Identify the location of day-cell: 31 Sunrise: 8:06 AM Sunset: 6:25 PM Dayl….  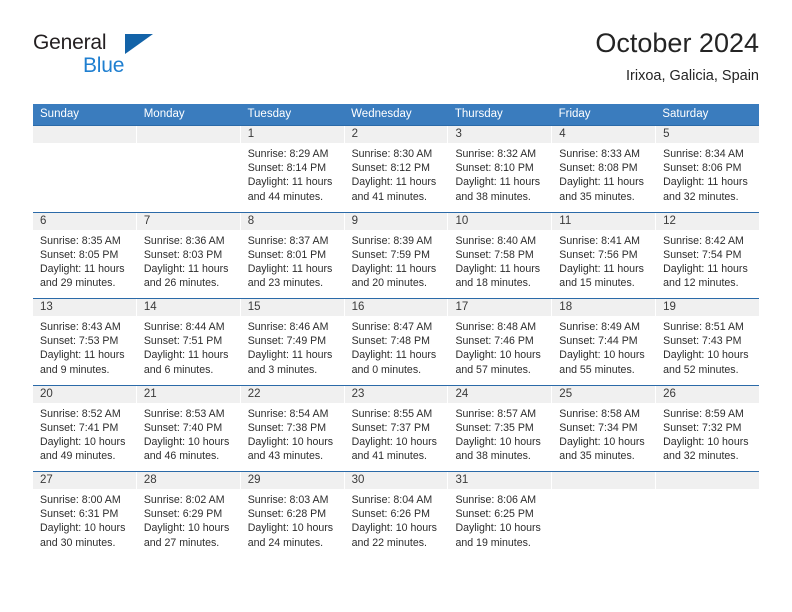
(500, 515).